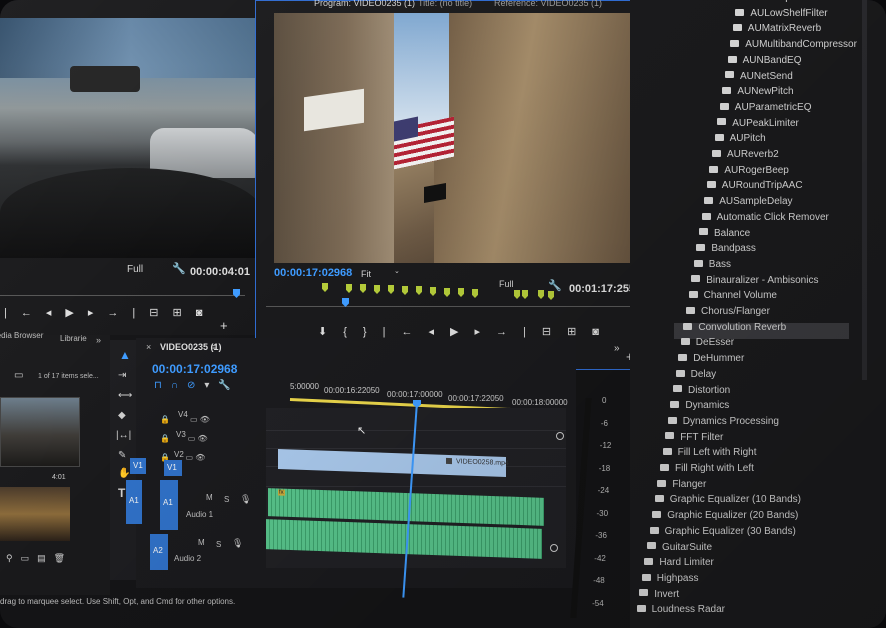 This screenshot has width=886, height=628. Describe the element at coordinates (754, 185) in the screenshot. I see `effect-item: AURoundTripAAC` at that location.